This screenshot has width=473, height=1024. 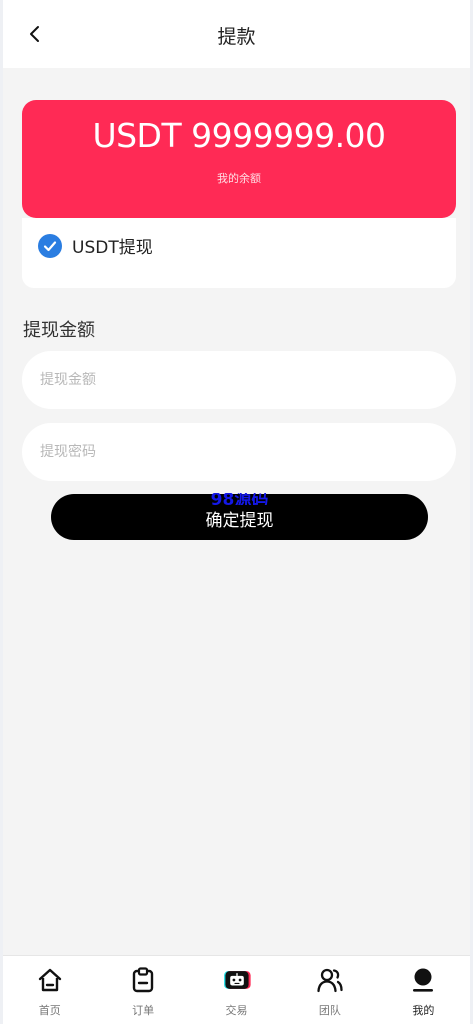 I want to click on tab-mine: 我的, so click(x=423, y=990).